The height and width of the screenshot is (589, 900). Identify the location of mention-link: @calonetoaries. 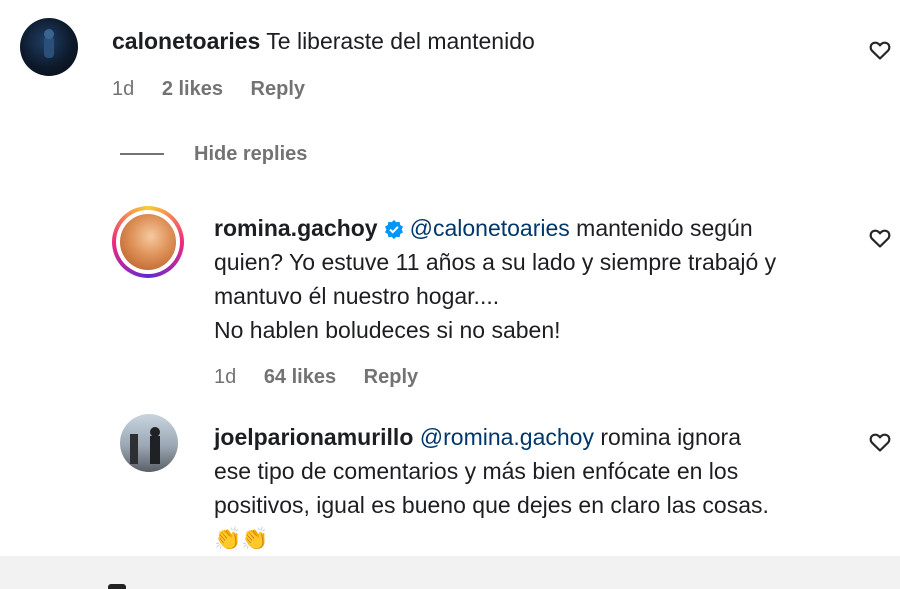
(490, 228).